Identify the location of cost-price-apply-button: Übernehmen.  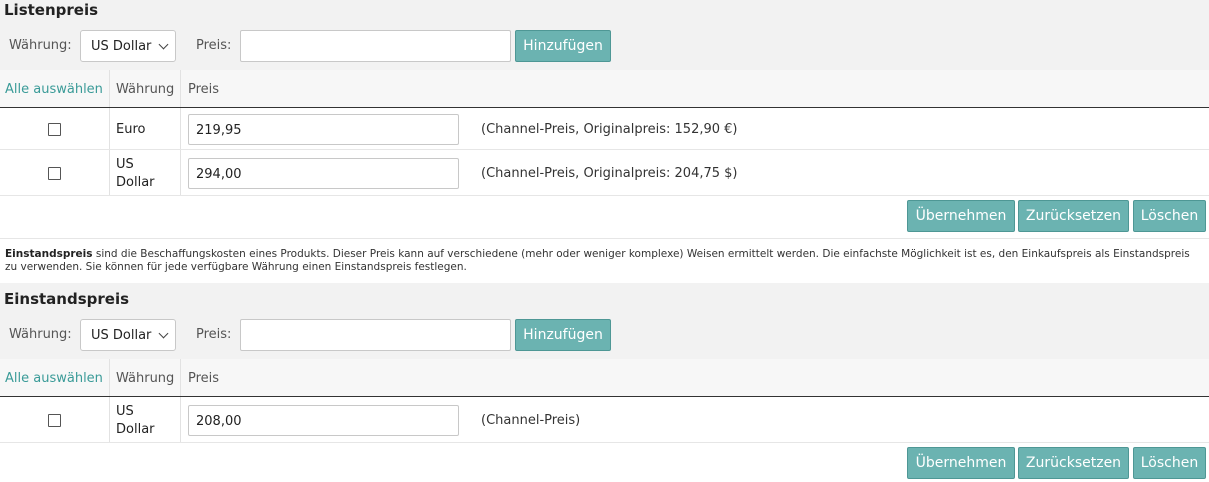
(961, 463).